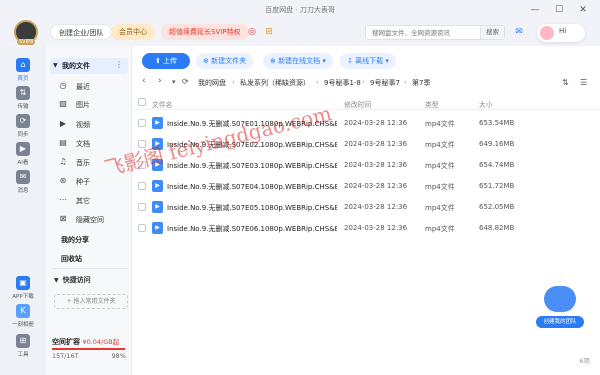  I want to click on quick-access-header: ▼ 快捷访问, so click(72, 280).